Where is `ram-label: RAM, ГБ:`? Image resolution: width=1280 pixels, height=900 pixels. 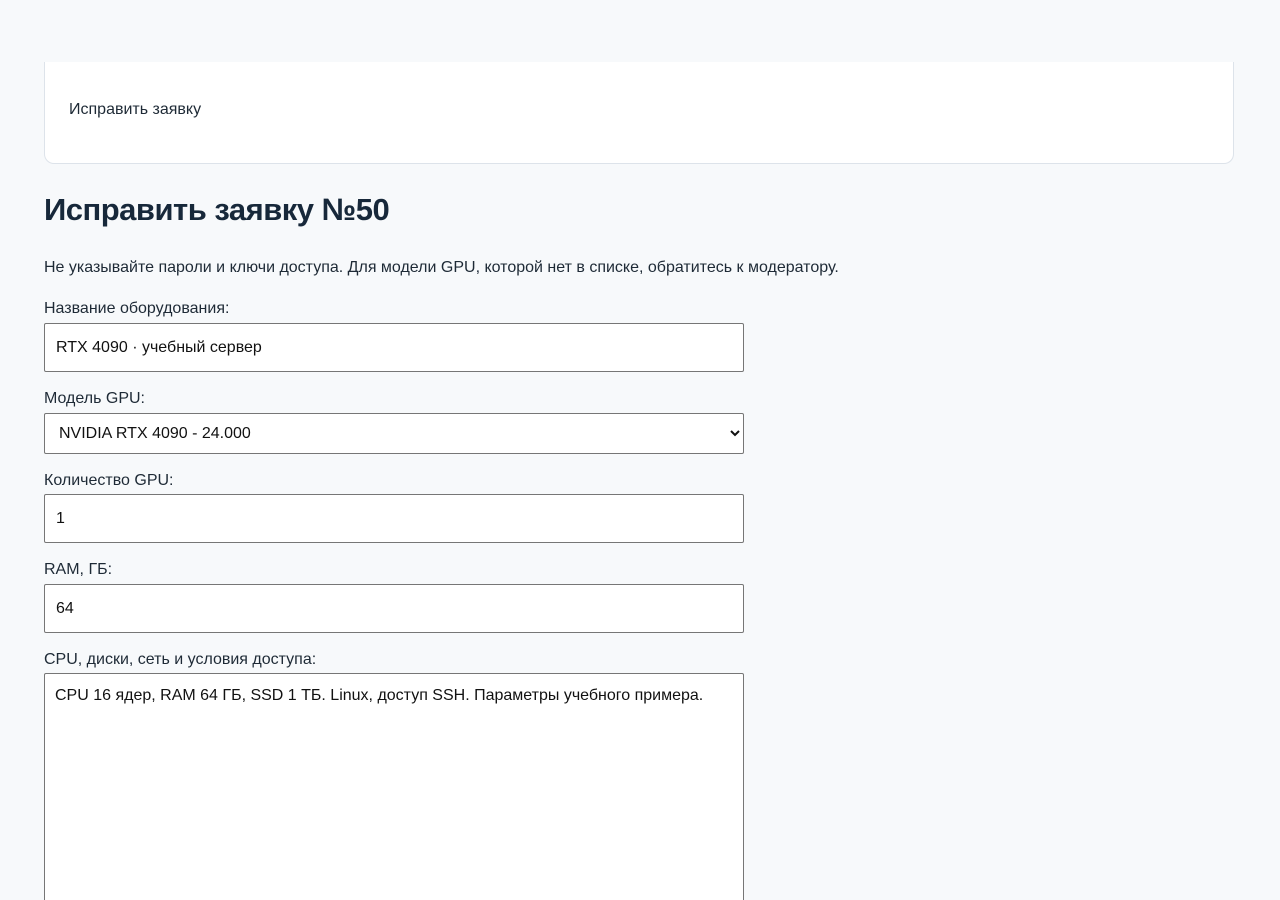
ram-label: RAM, ГБ: is located at coordinates (78, 569).